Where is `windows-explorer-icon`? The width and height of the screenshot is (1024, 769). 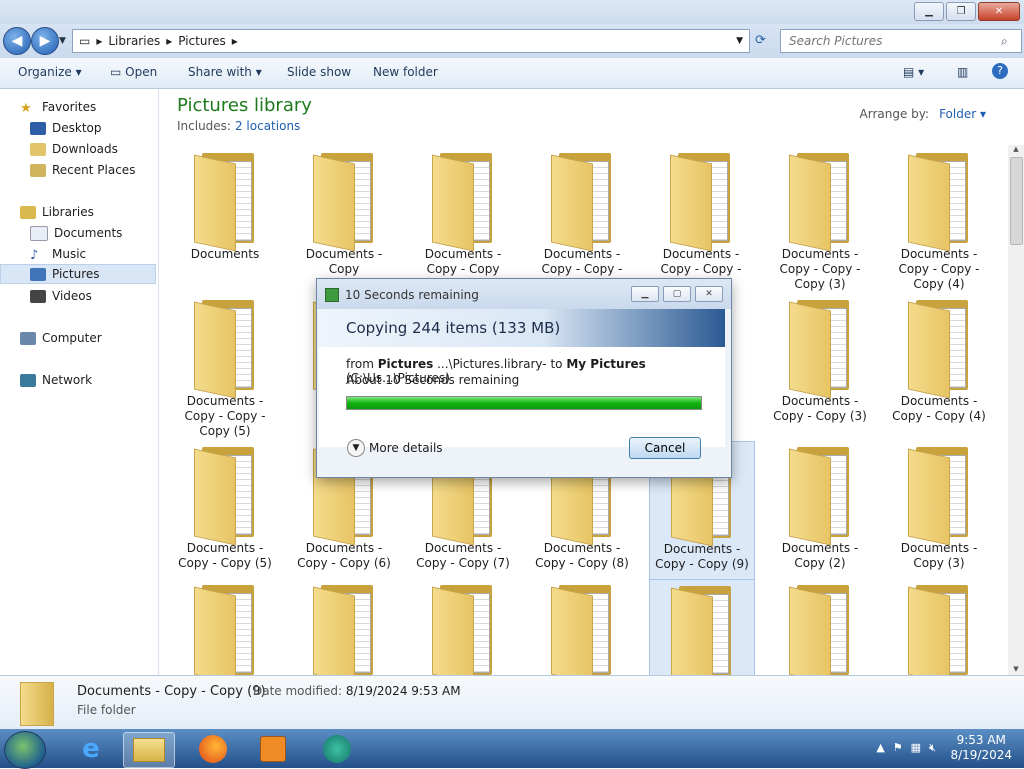
windows-explorer-icon is located at coordinates (149, 750).